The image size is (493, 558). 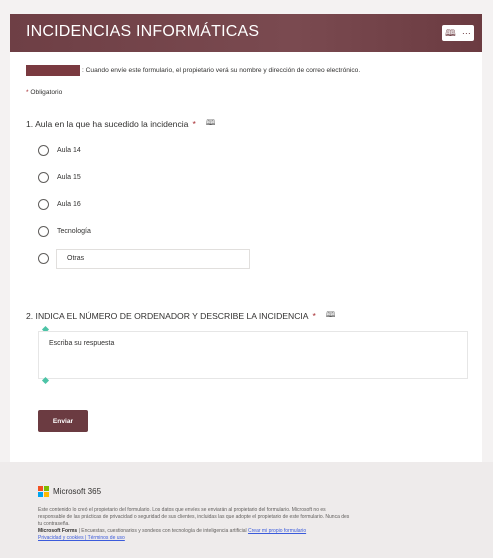 I want to click on required-mark: *, so click(x=27, y=92).